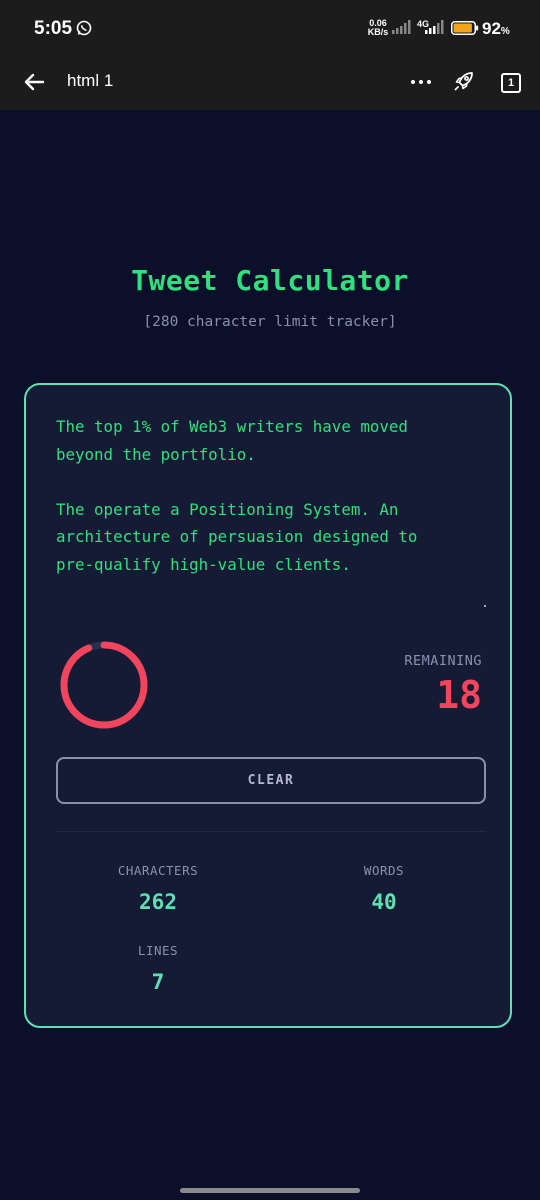 Image resolution: width=540 pixels, height=1200 pixels. Describe the element at coordinates (270, 280) in the screenshot. I see `page-title: Tweet Calculator` at that location.